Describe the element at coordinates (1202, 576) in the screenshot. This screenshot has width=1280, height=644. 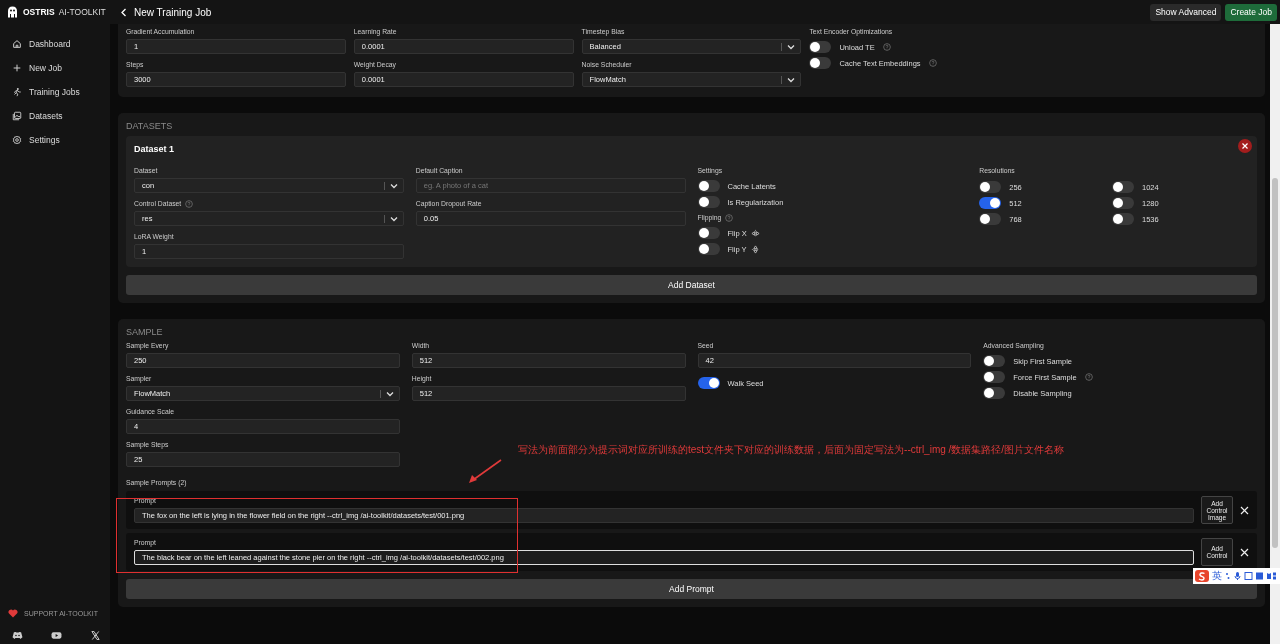
I see `ime-logo-icon` at that location.